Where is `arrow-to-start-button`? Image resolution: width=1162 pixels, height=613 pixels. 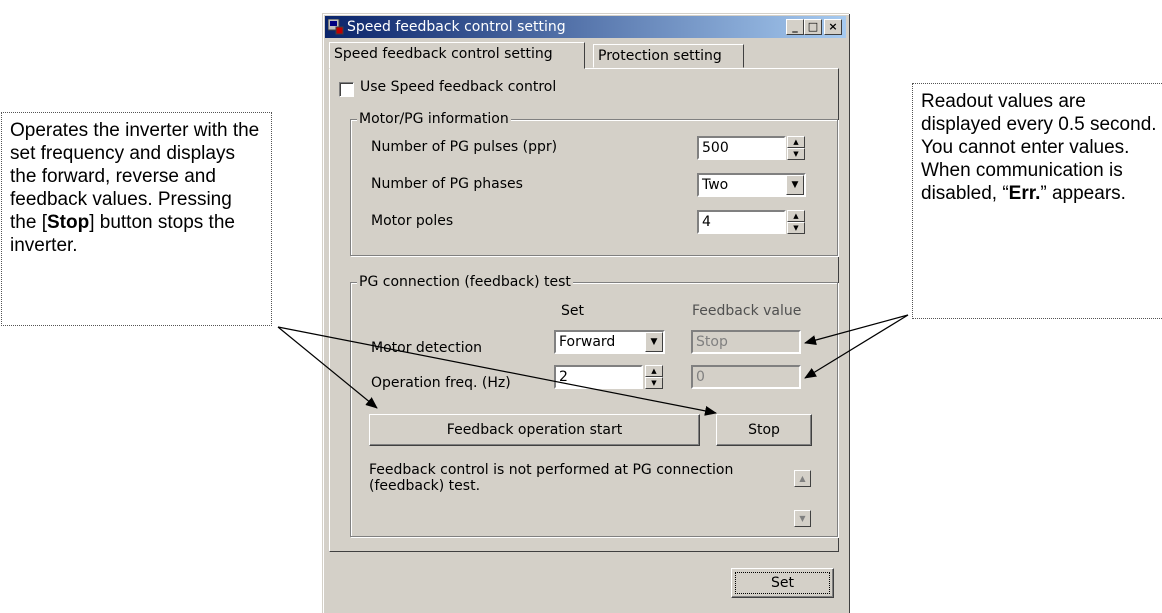 arrow-to-start-button is located at coordinates (327, 367).